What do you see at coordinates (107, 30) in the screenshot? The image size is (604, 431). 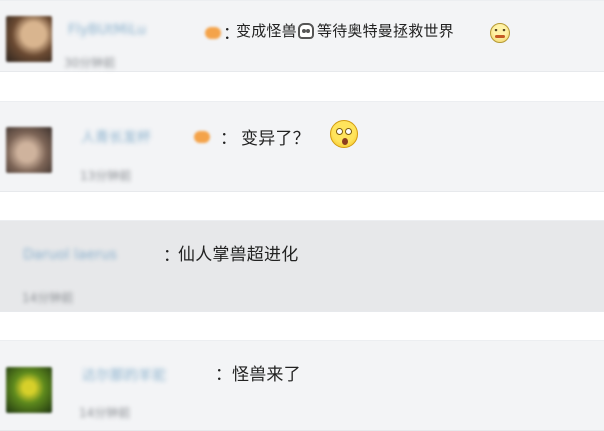 I see `username: FlyBUtMiLu` at bounding box center [107, 30].